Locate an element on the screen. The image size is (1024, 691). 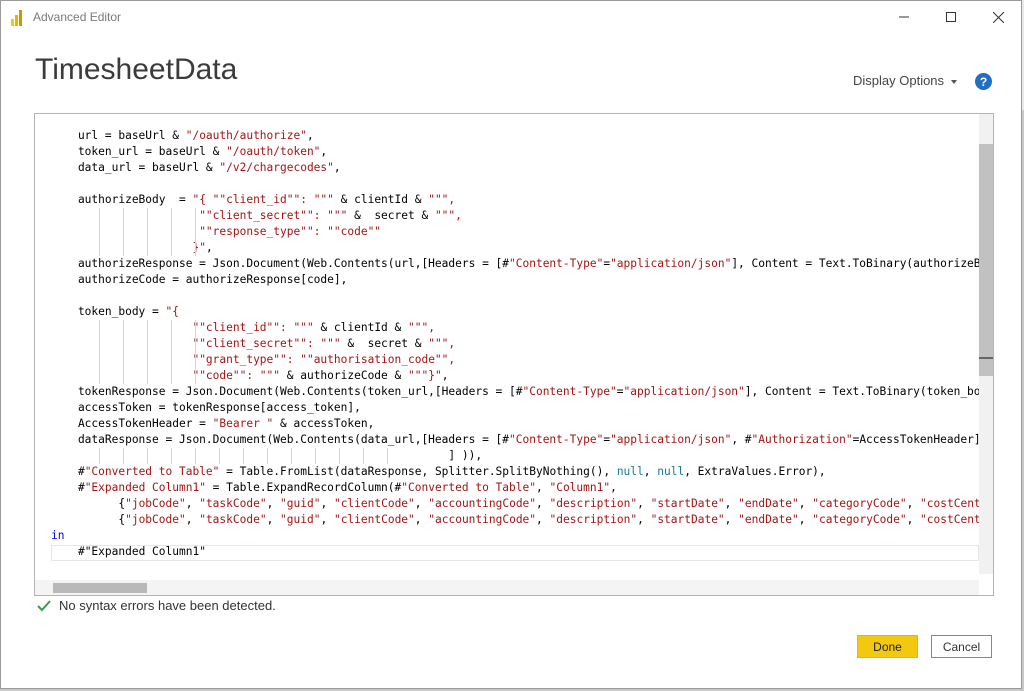
power-bi-icon is located at coordinates (16, 18).